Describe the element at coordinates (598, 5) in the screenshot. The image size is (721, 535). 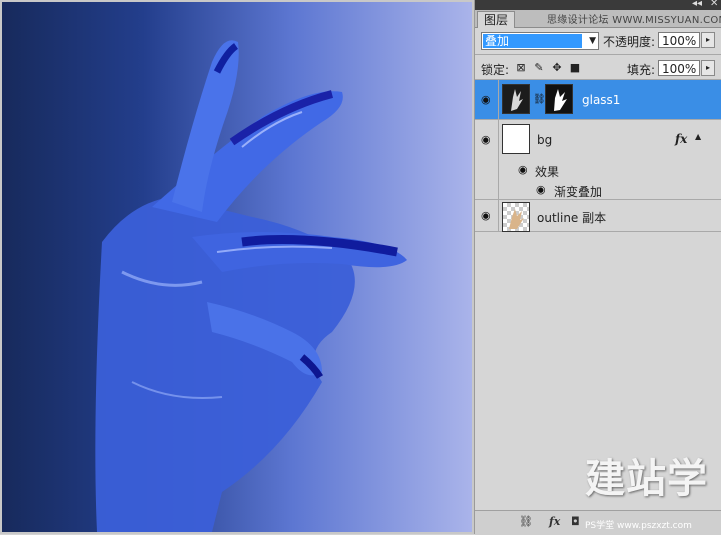
I see `panel-title-bar: ◂◂ ✕` at that location.